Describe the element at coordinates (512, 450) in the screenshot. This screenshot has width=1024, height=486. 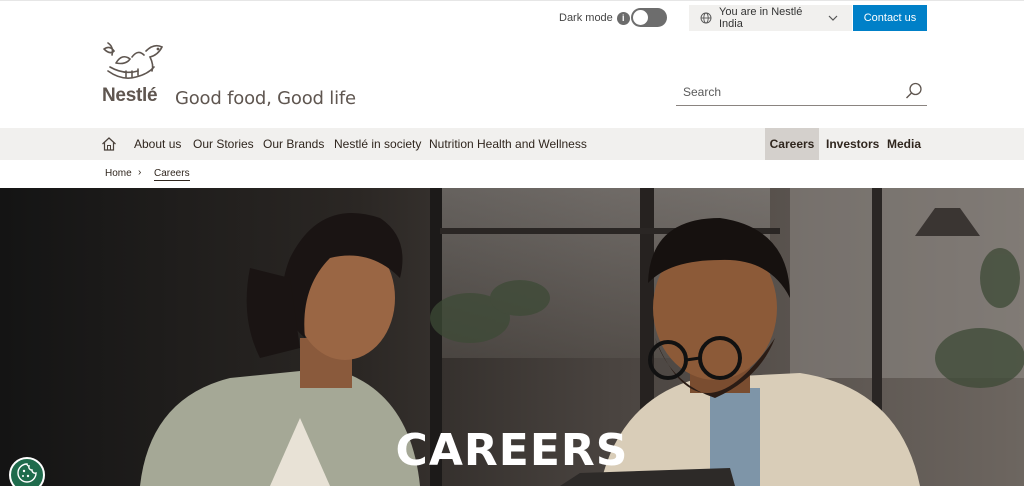
I see `hero-title: CAREERS` at that location.